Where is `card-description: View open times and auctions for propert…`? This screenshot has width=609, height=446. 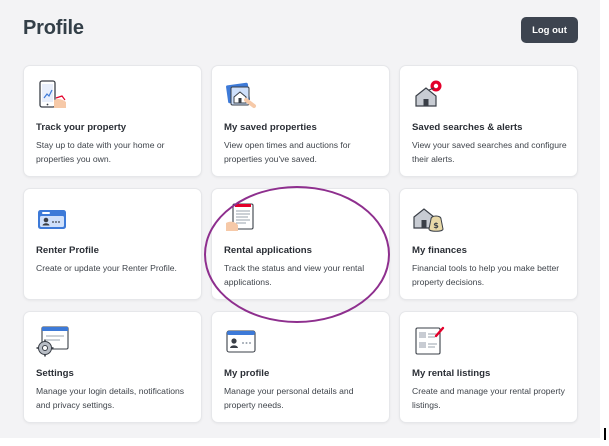 card-description: View open times and auctions for propert… is located at coordinates (287, 152).